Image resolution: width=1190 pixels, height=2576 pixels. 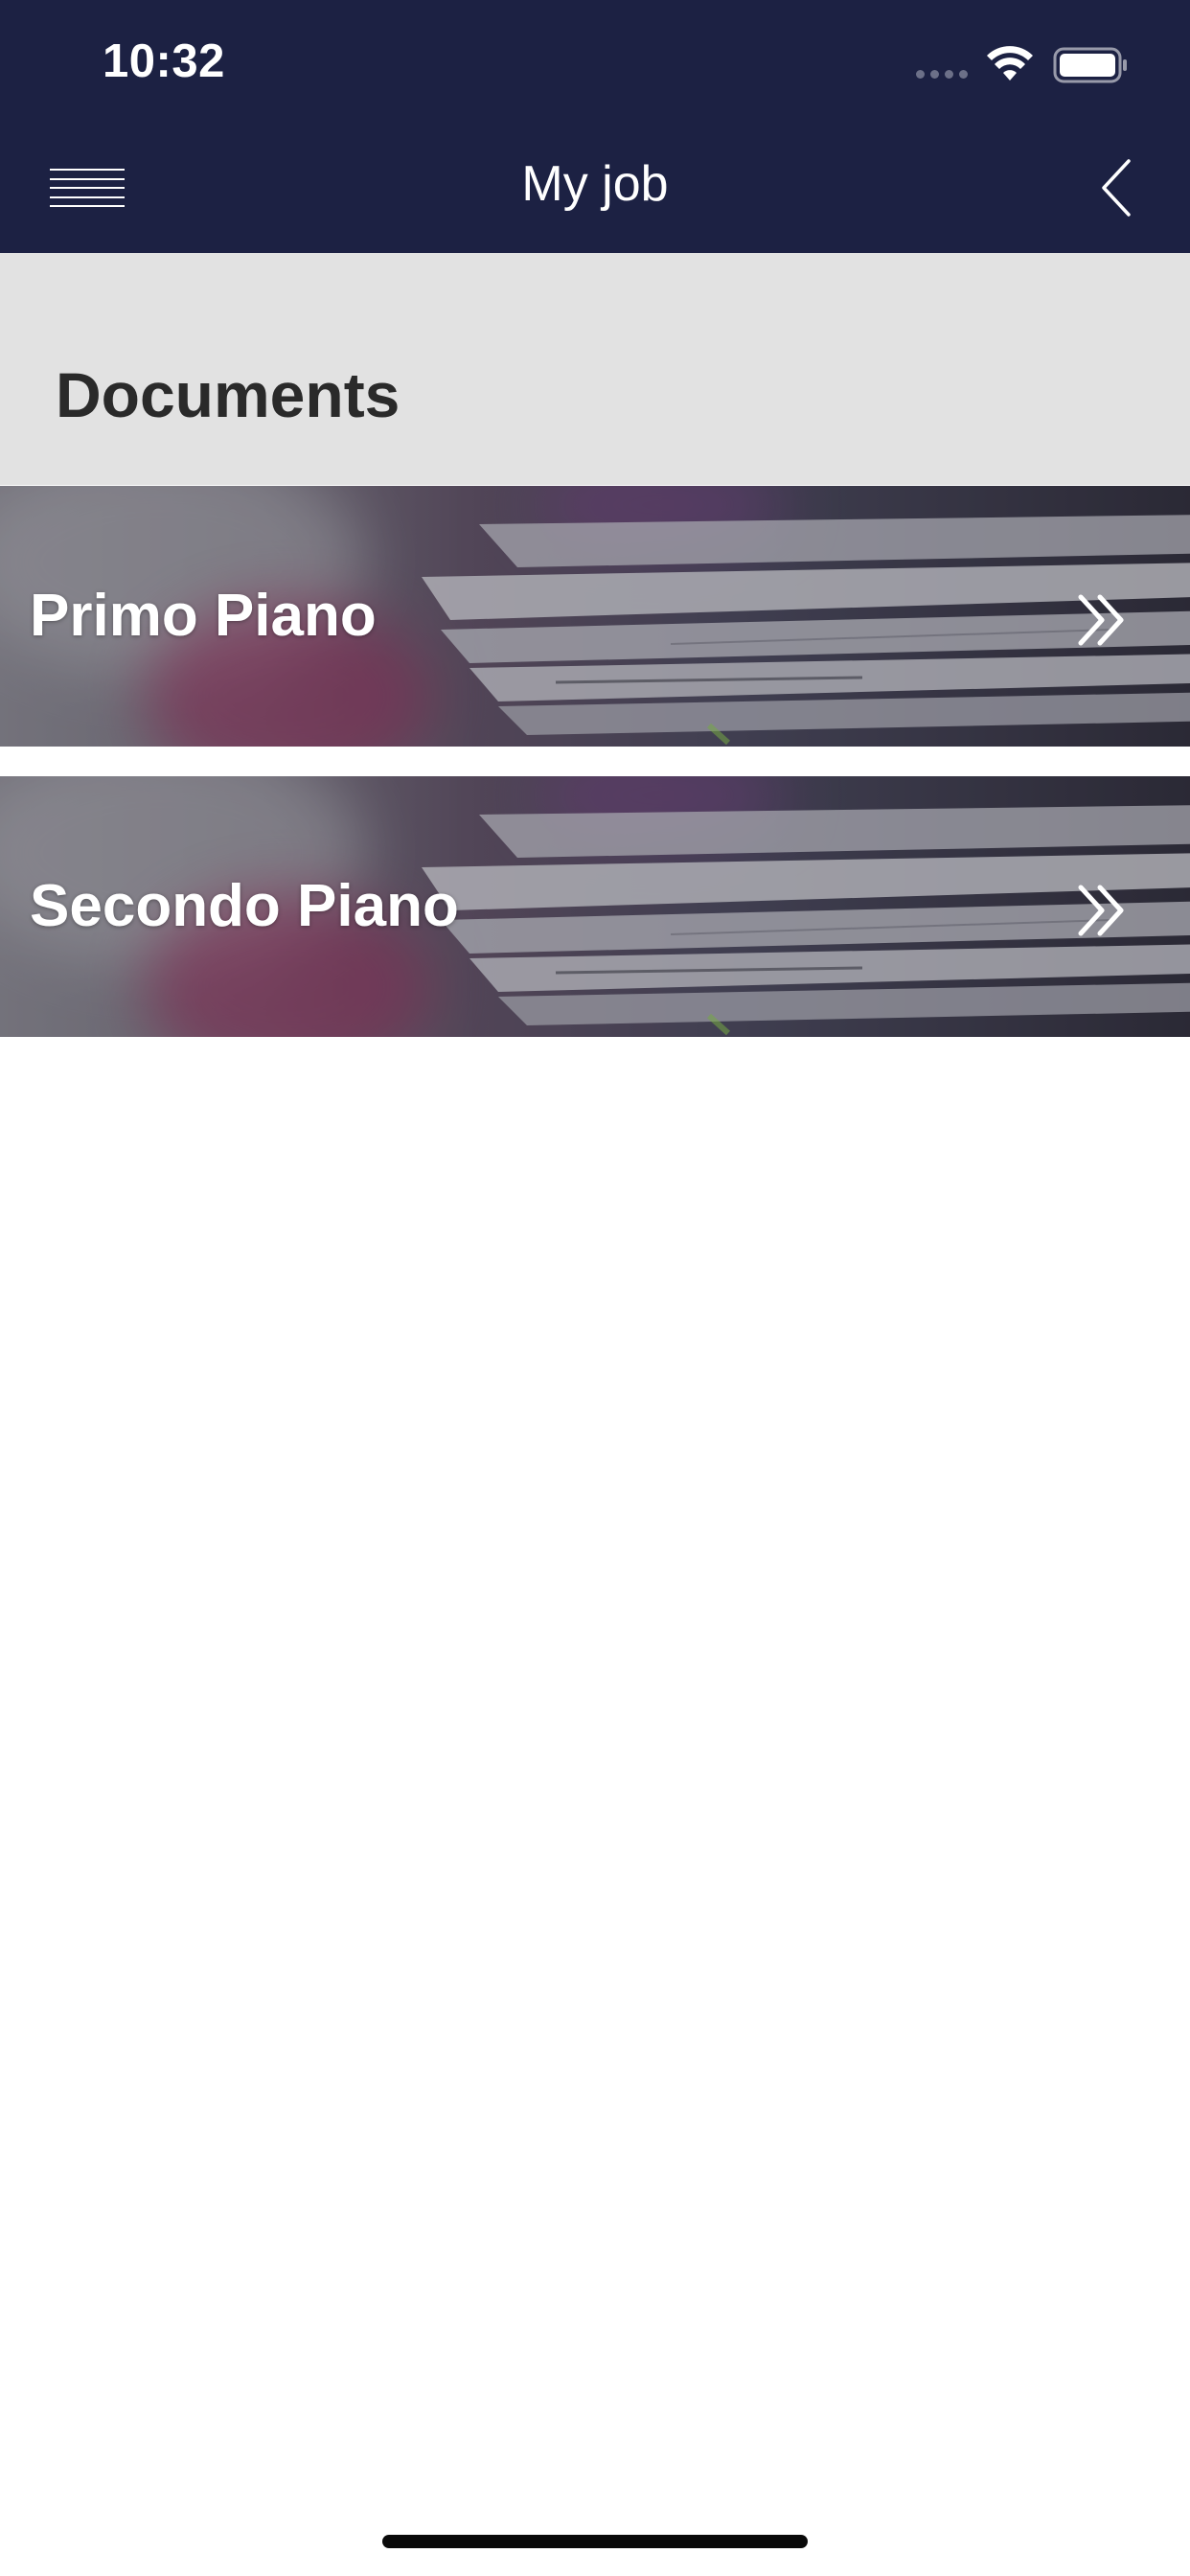 What do you see at coordinates (595, 126) in the screenshot?
I see `top-bar: 10:32 My job` at bounding box center [595, 126].